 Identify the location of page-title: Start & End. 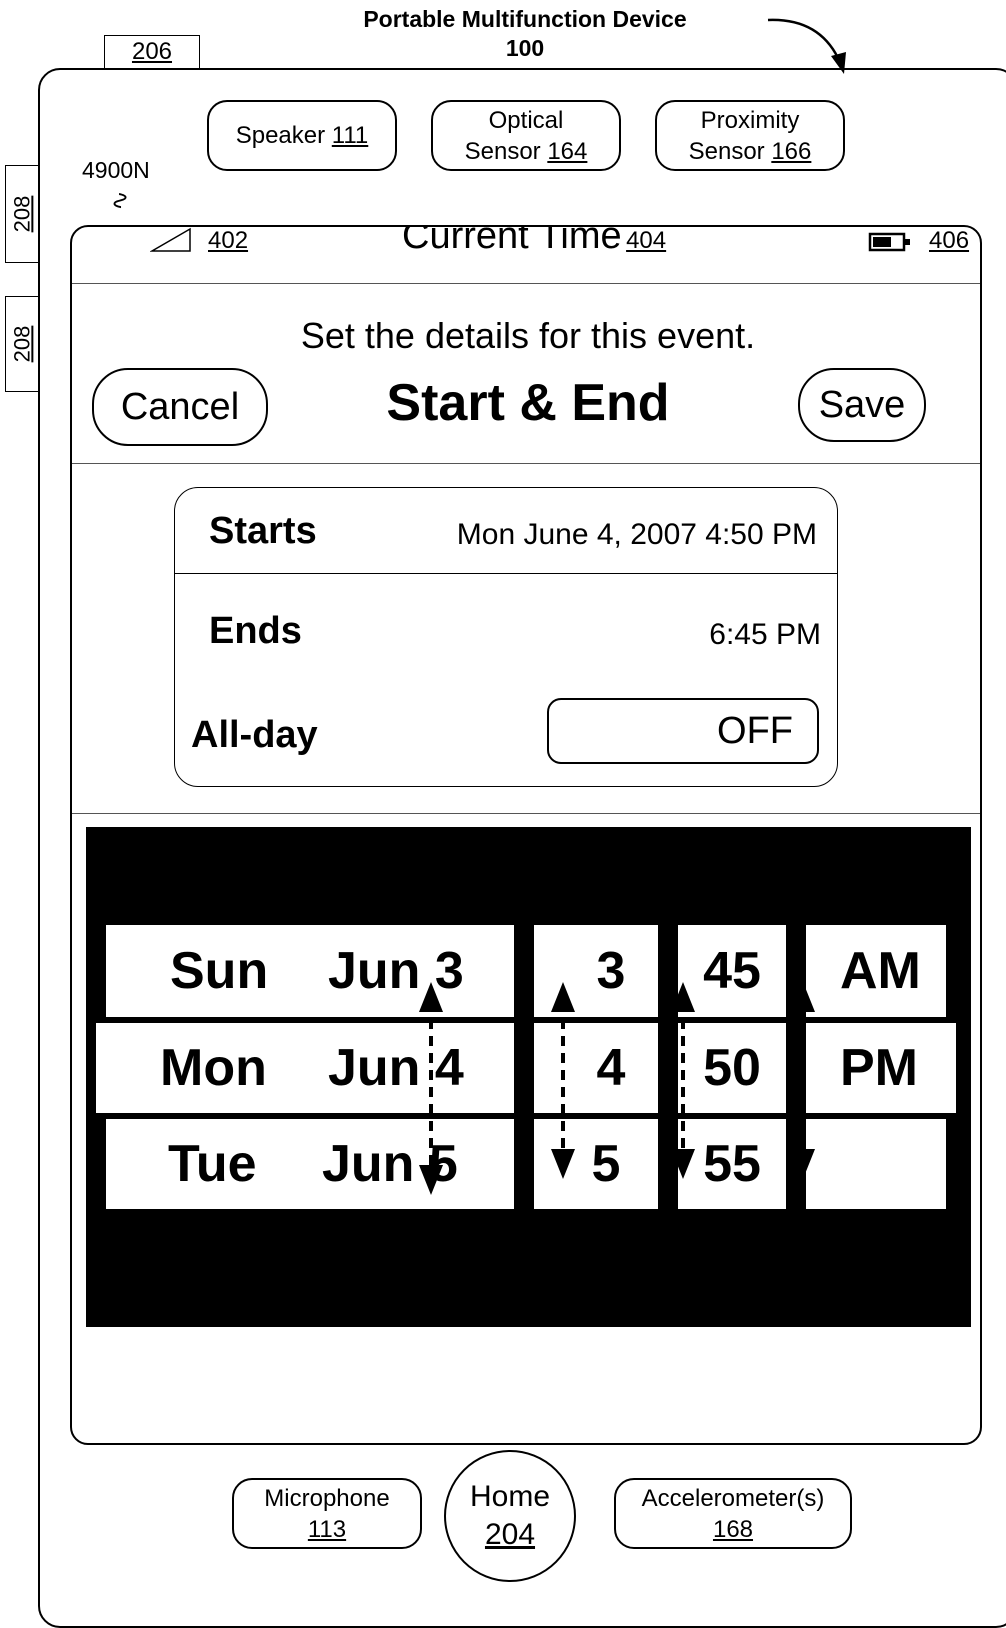
(528, 403).